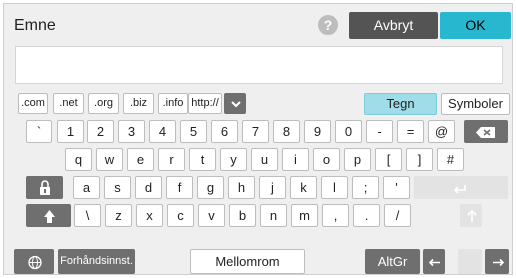 The image size is (516, 278). I want to click on domain-key-com: .com, so click(33, 103).